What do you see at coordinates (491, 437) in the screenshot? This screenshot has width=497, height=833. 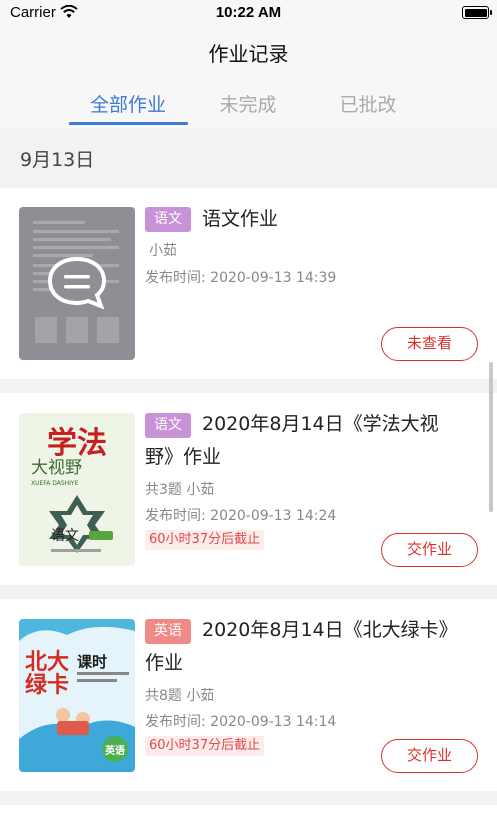 I see `scrollbar` at bounding box center [491, 437].